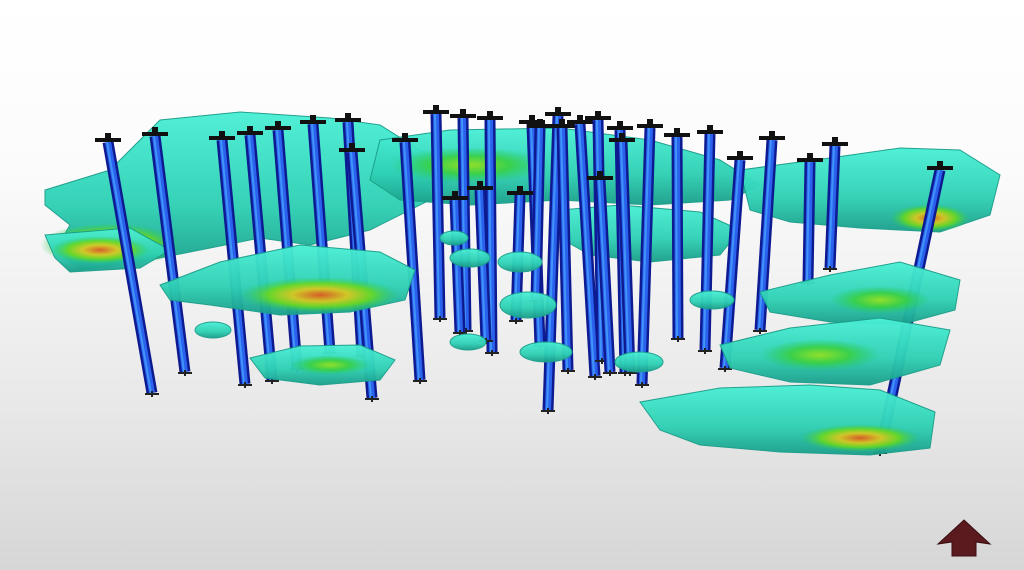 This screenshot has width=1024, height=570. I want to click on up-arrow-icon, so click(964, 538).